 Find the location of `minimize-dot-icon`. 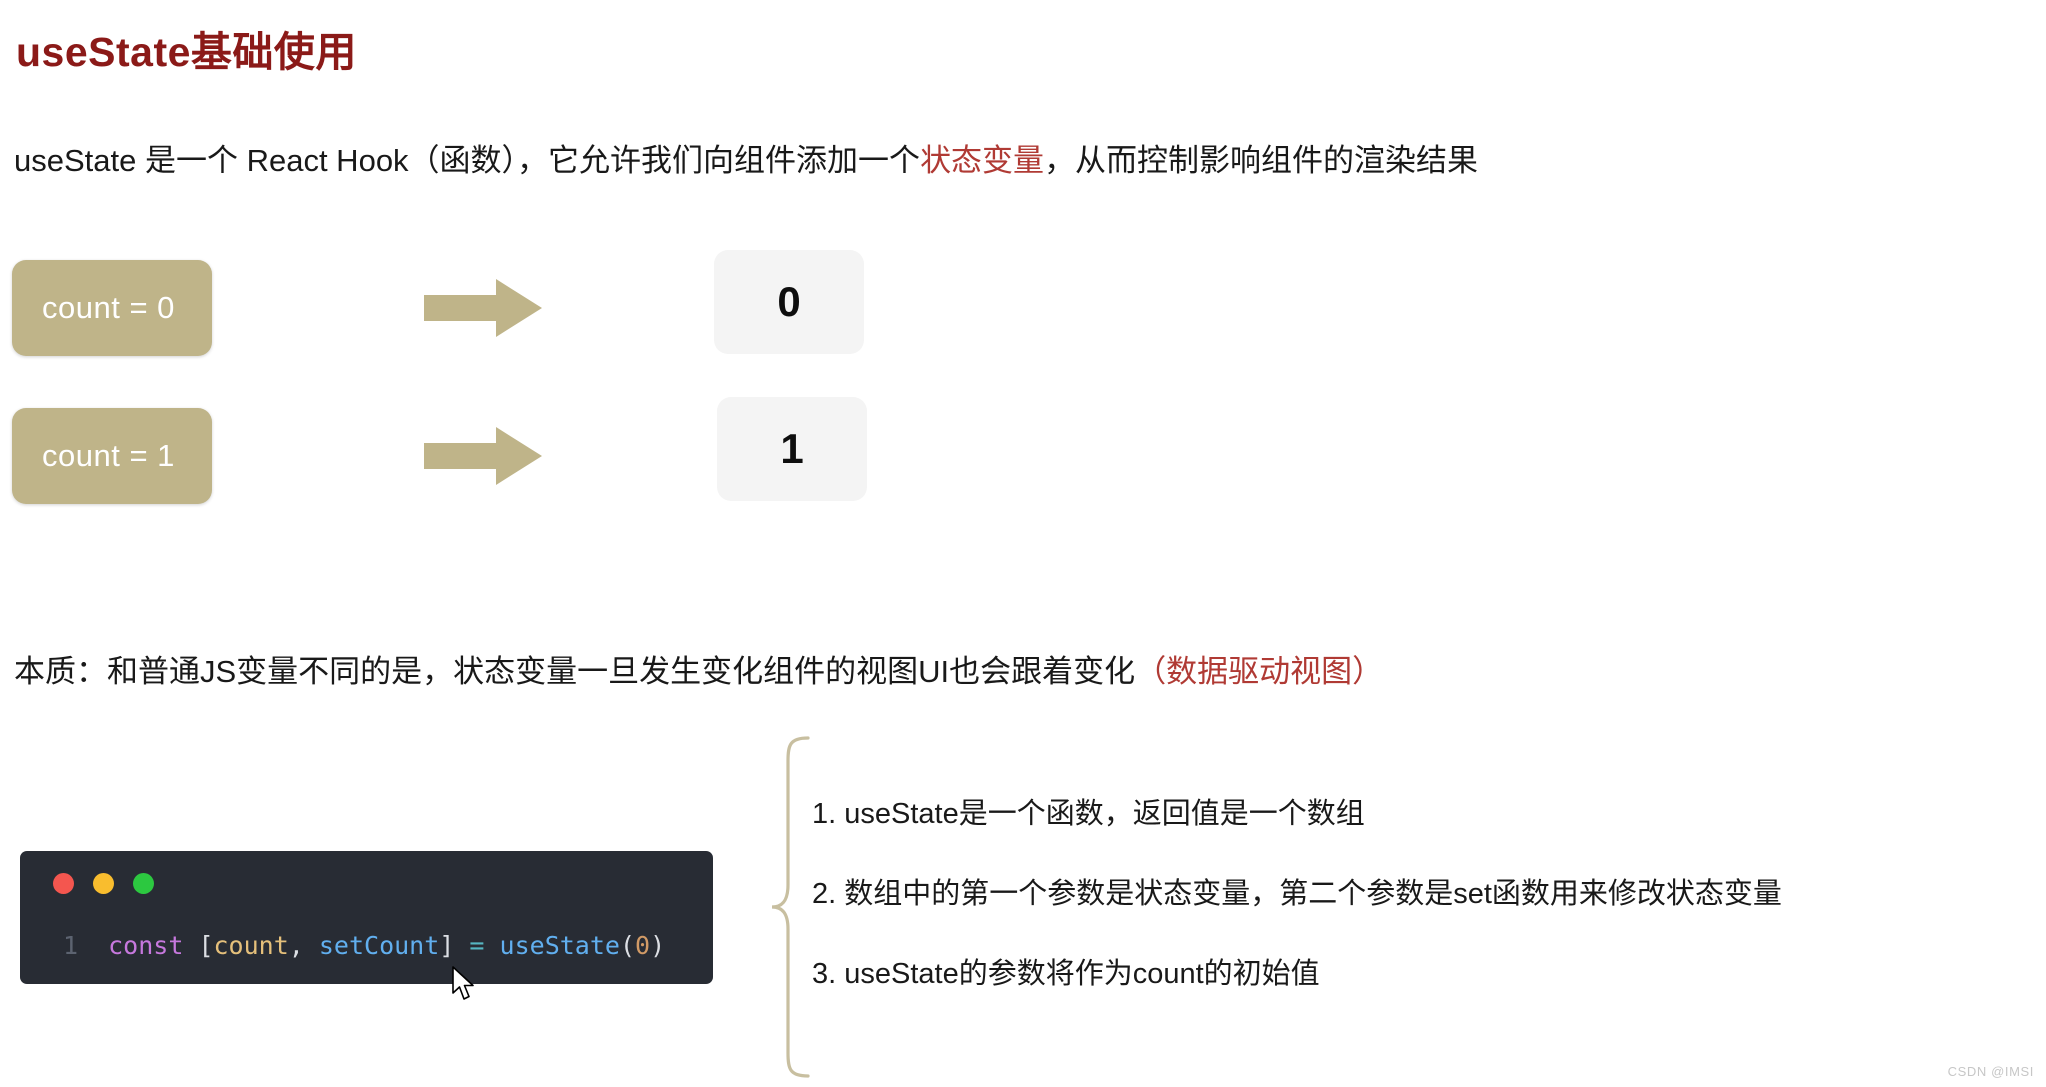

minimize-dot-icon is located at coordinates (103, 883).